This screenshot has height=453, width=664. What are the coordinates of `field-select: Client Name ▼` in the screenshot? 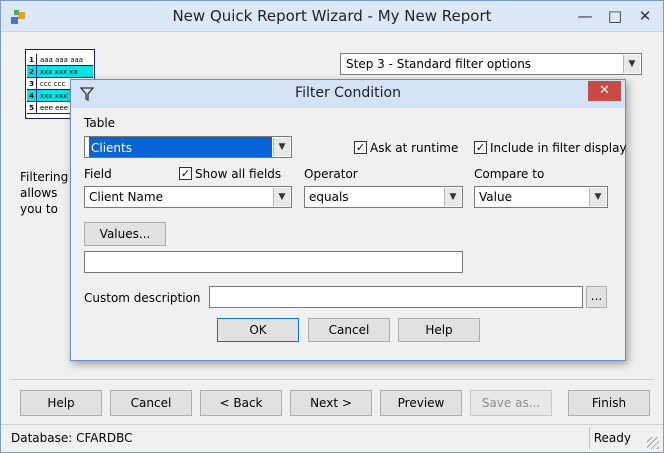 It's located at (188, 197).